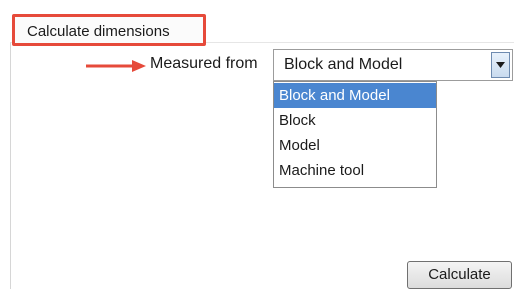  Describe the element at coordinates (355, 120) in the screenshot. I see `option-block: Block` at that location.